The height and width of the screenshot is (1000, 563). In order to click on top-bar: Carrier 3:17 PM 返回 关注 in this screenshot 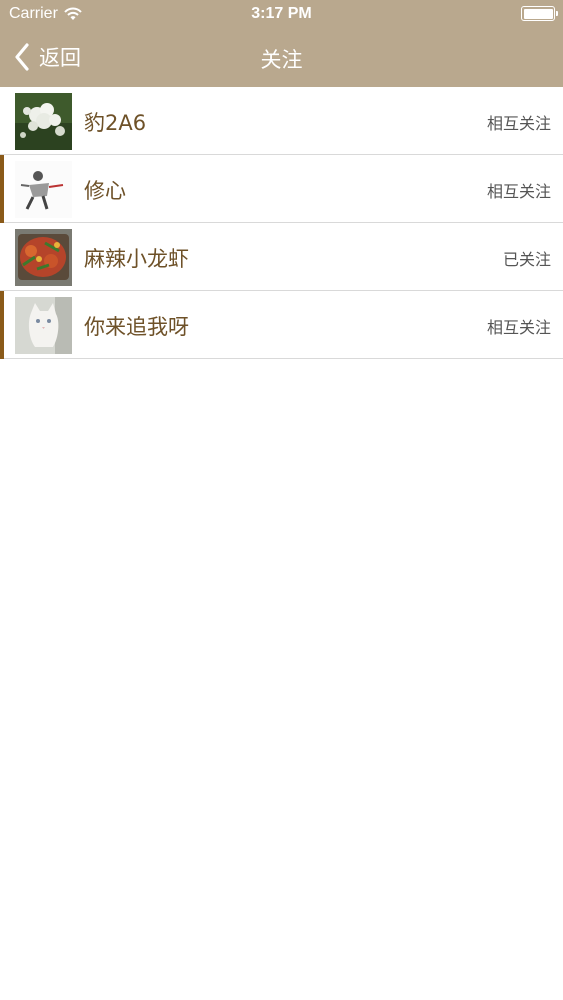, I will do `click(281, 43)`.